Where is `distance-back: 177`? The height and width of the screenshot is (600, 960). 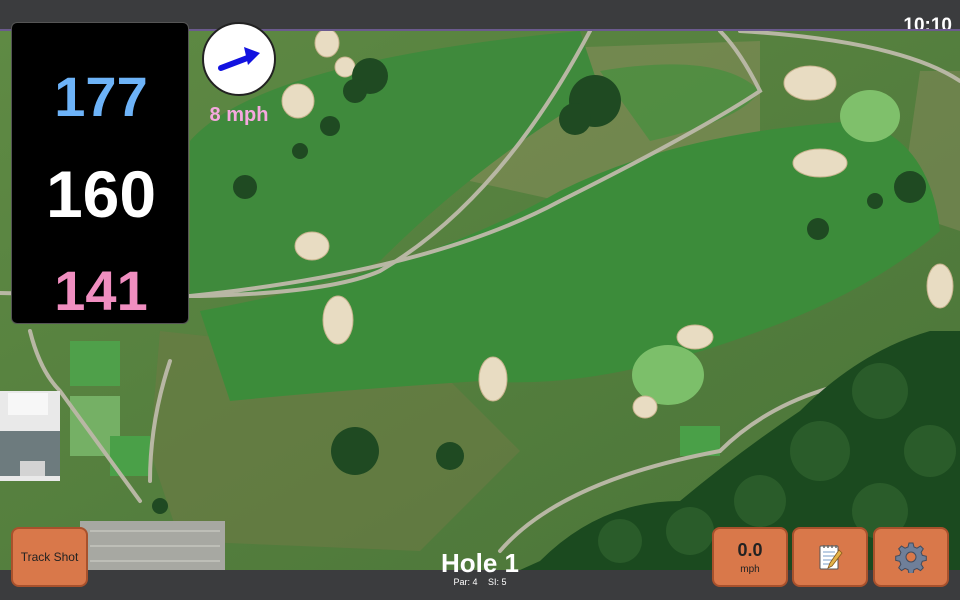 distance-back: 177 is located at coordinates (101, 96).